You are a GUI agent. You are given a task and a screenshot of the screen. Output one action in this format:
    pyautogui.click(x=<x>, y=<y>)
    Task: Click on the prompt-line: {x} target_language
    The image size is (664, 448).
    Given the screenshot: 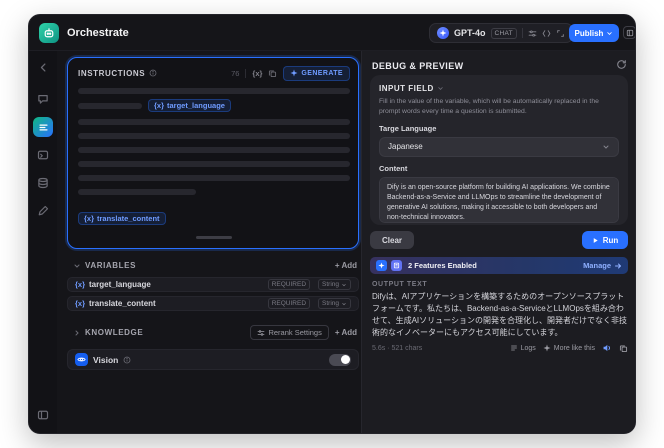 What is the action you would take?
    pyautogui.click(x=154, y=105)
    